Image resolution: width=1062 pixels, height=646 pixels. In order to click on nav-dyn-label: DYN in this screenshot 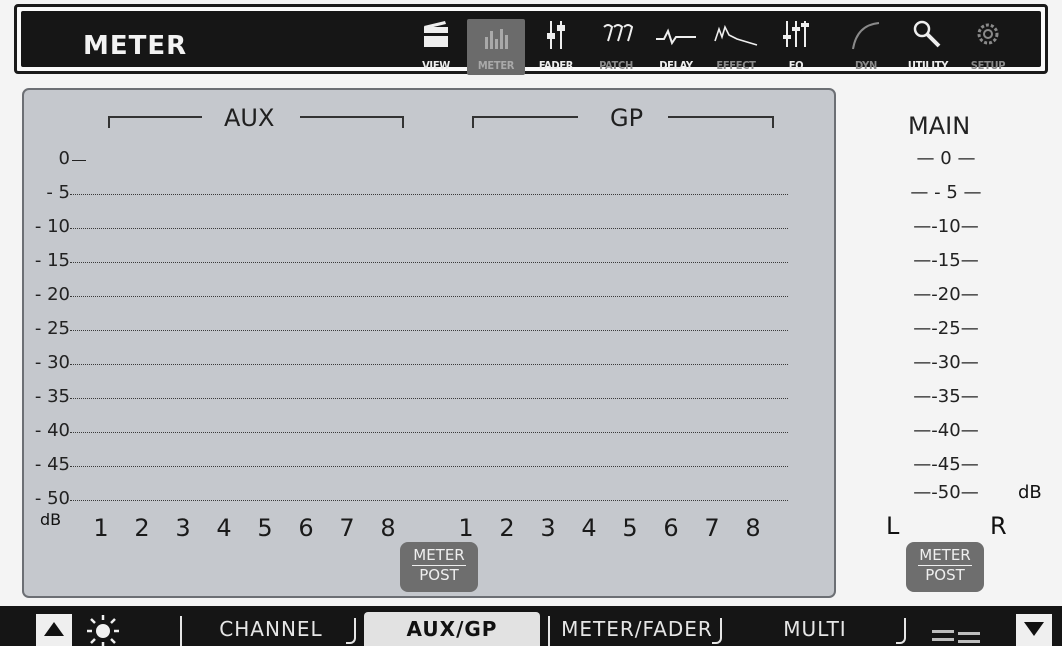, I will do `click(866, 65)`.